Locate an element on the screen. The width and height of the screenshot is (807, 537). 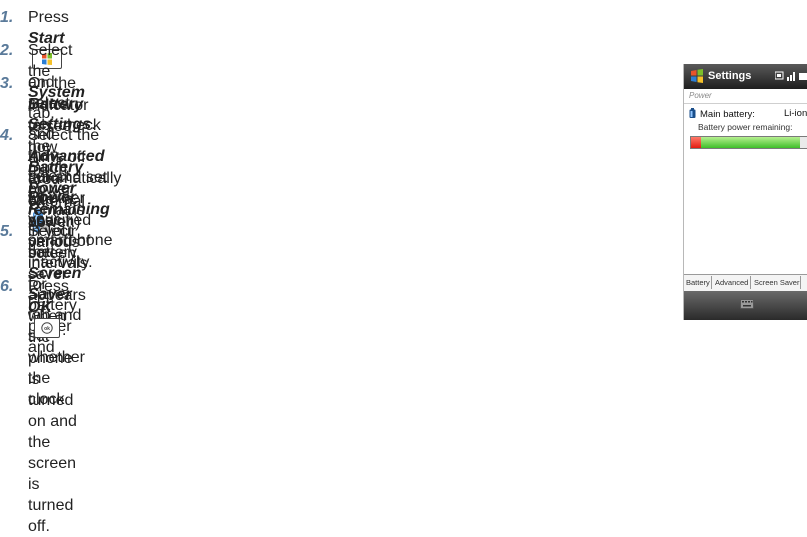
step-number: 6. is located at coordinates (7, 286).